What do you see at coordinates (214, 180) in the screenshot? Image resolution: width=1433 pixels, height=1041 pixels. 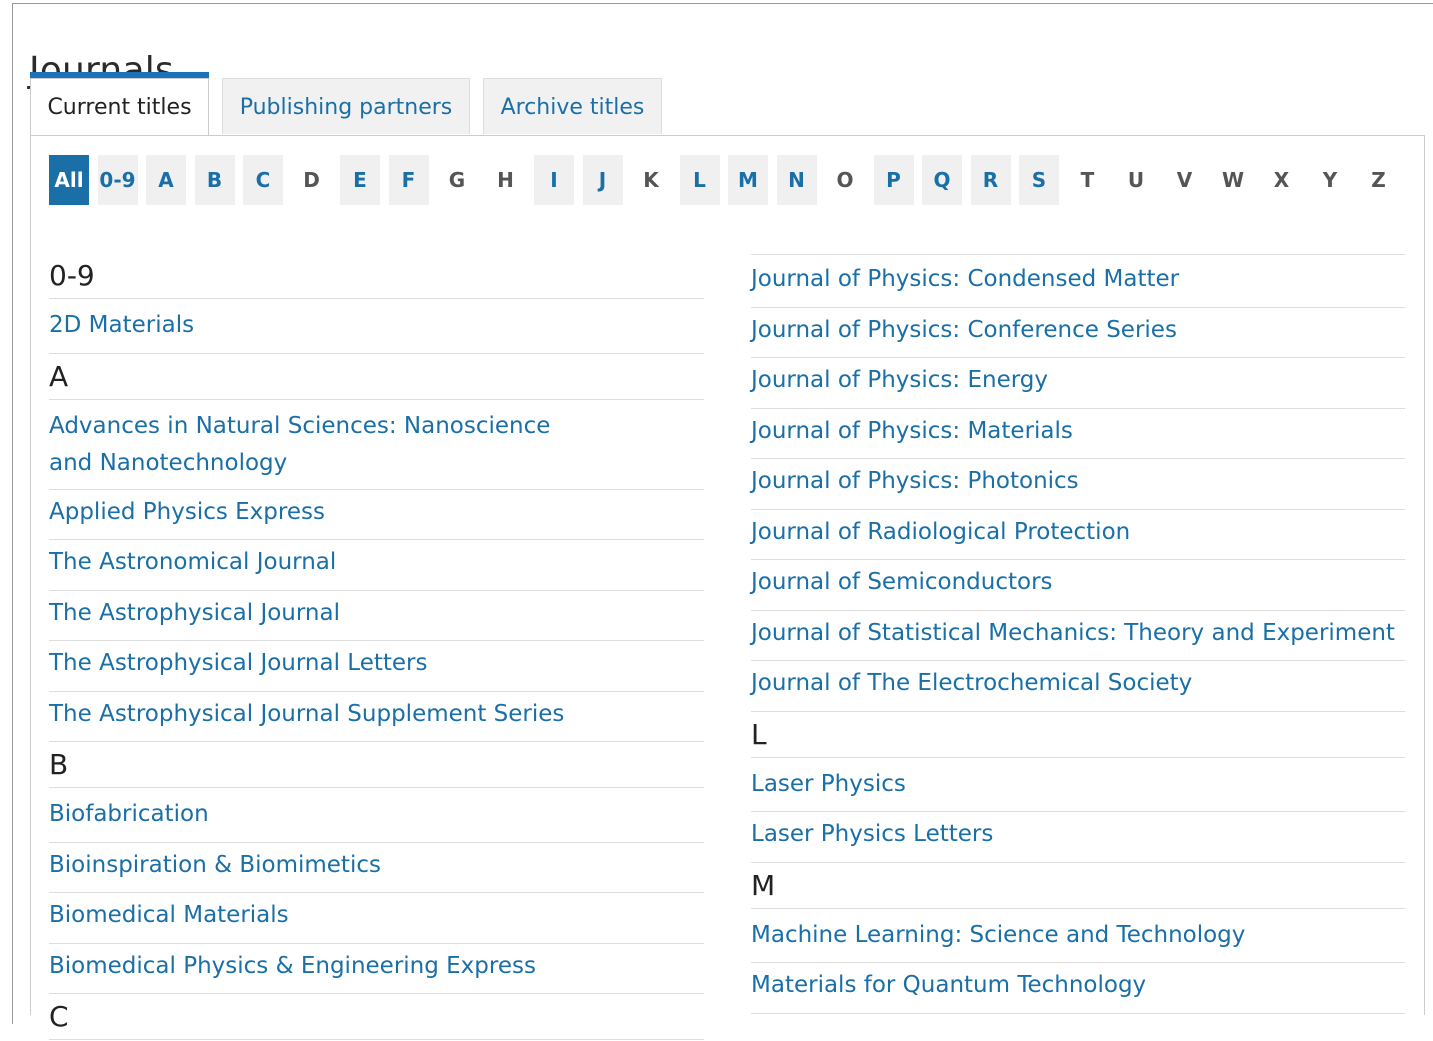 I see `letter-filter-b: B` at bounding box center [214, 180].